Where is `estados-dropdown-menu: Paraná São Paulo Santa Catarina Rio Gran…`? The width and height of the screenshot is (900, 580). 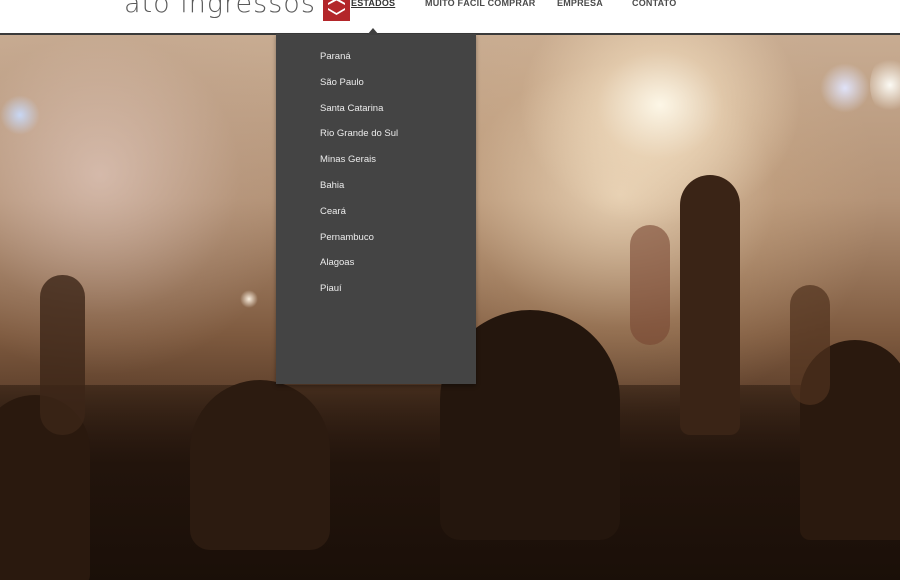 estados-dropdown-menu: Paraná São Paulo Santa Catarina Rio Gran… is located at coordinates (376, 209).